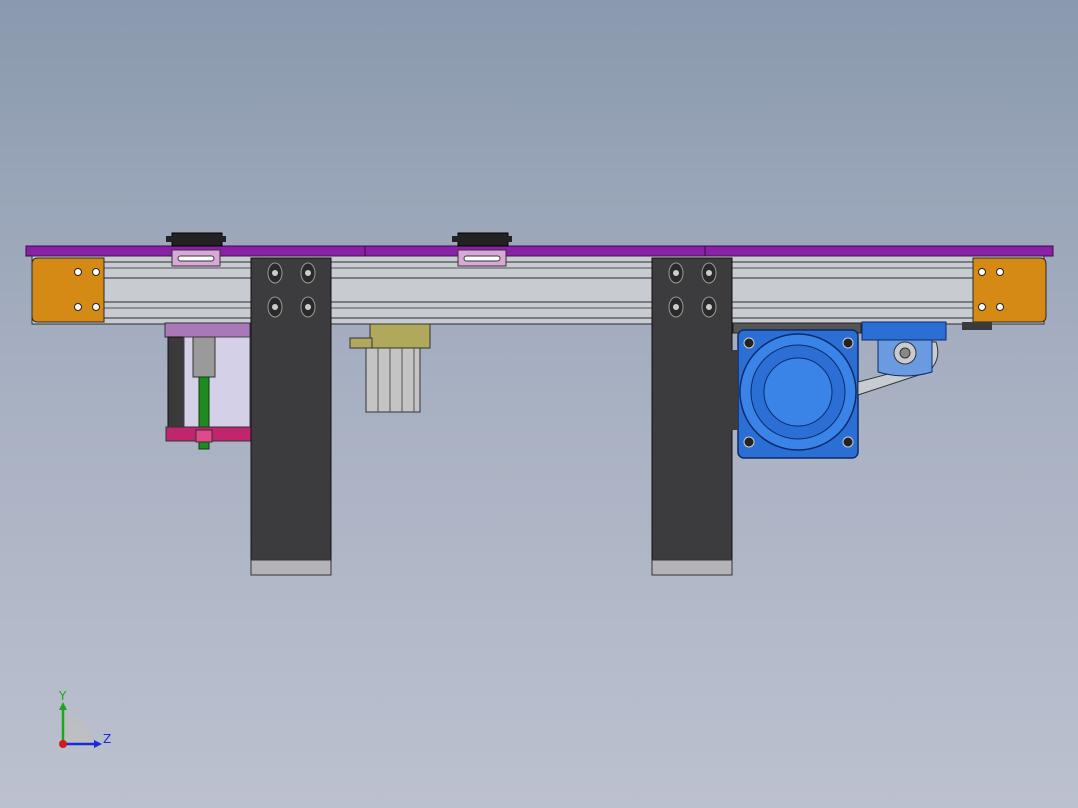 The image size is (1078, 808). I want to click on sensor-bracket-middle, so click(482, 249).